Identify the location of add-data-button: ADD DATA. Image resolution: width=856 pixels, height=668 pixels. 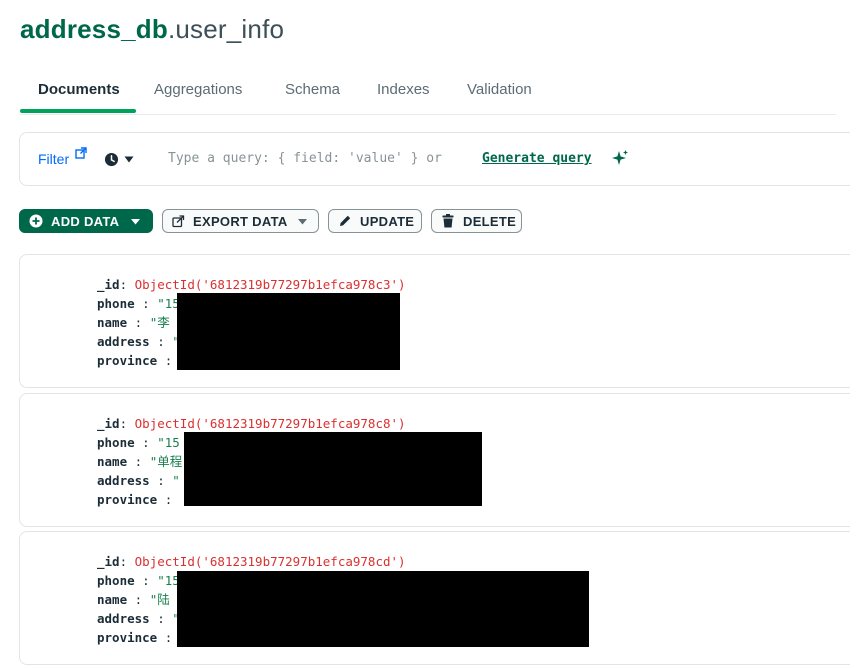
(86, 221).